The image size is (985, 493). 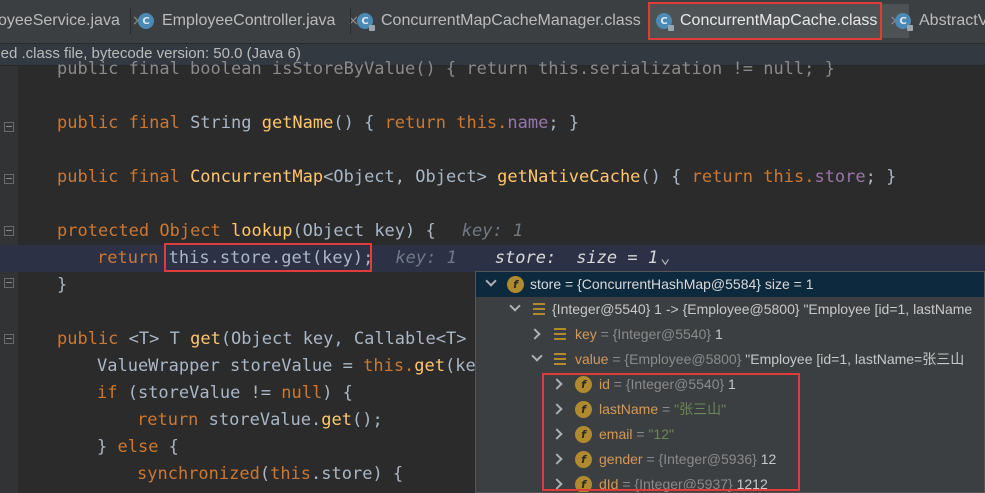 What do you see at coordinates (451, 339) in the screenshot?
I see `code-text: T` at bounding box center [451, 339].